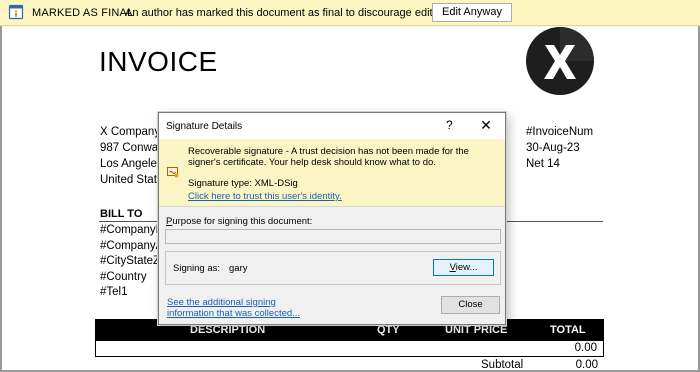 This screenshot has width=700, height=372. What do you see at coordinates (132, 148) in the screenshot?
I see `company-line: 987 Conway` at bounding box center [132, 148].